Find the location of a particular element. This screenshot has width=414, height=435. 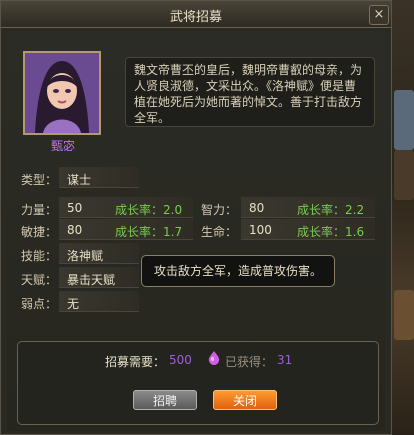

skill-tooltip: 攻击敌方全军，造成普攻伤害。 is located at coordinates (238, 271).